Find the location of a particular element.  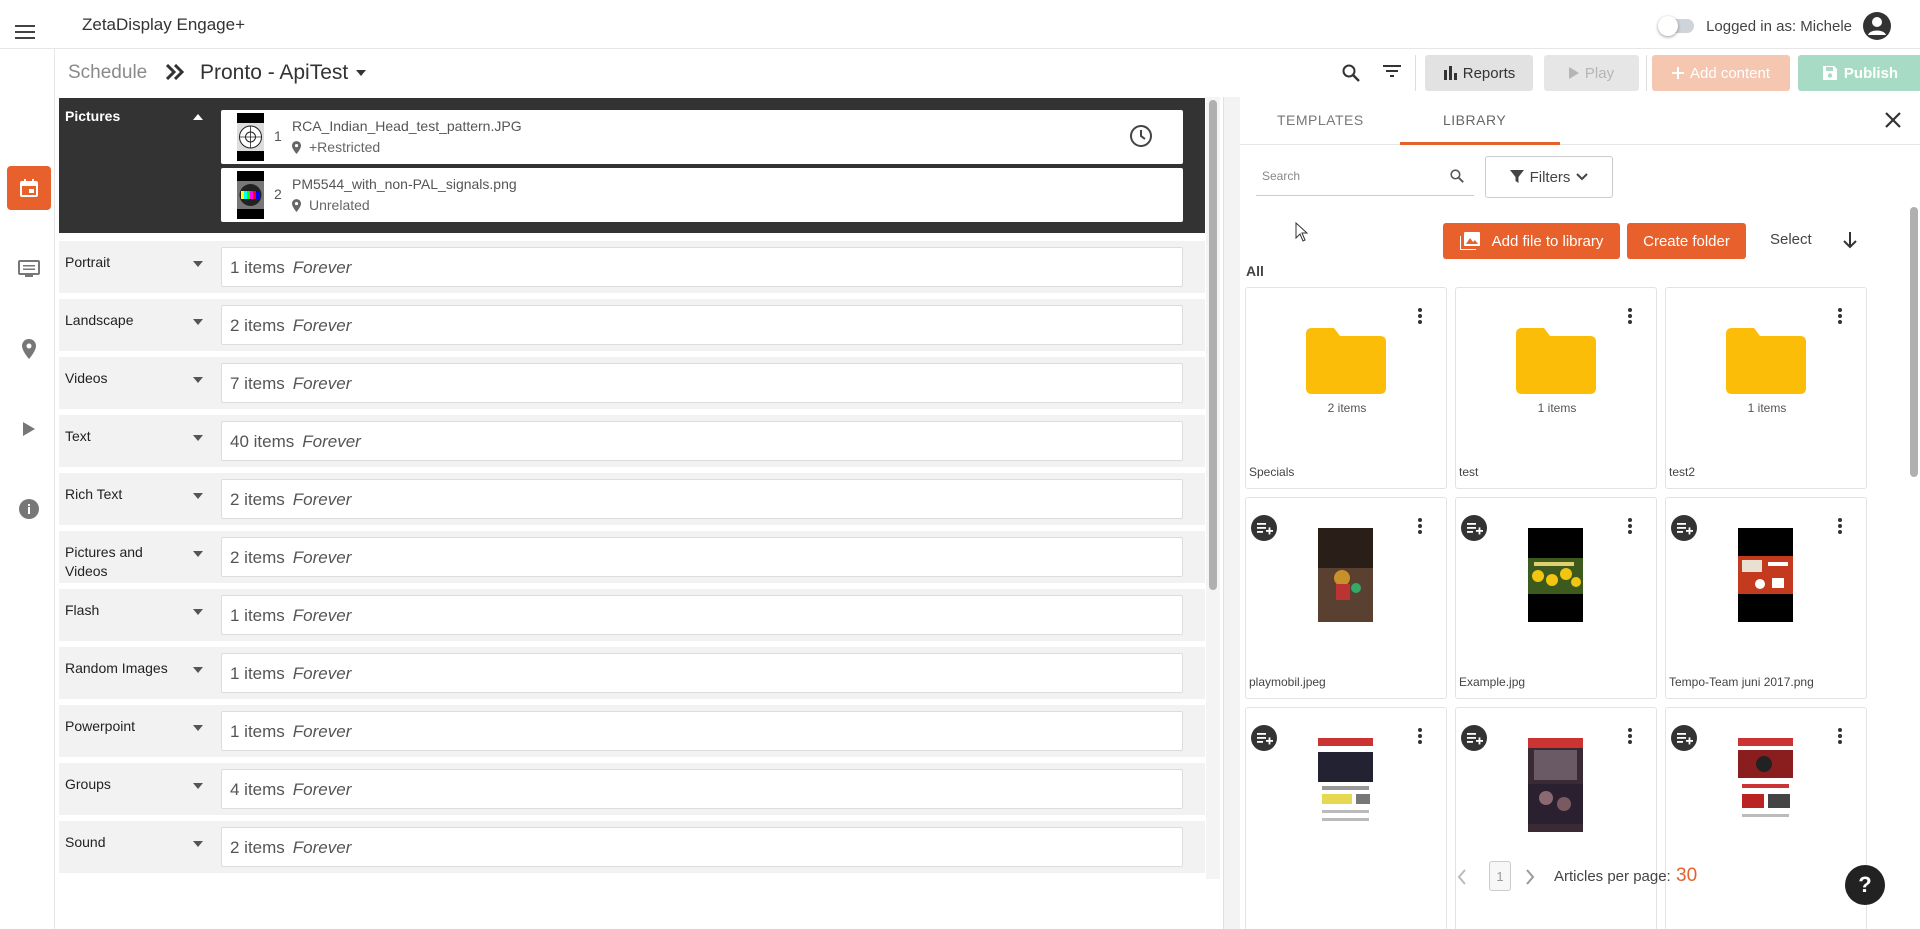

schedule-group-row: Portrait 1 items Forever is located at coordinates (632, 267).